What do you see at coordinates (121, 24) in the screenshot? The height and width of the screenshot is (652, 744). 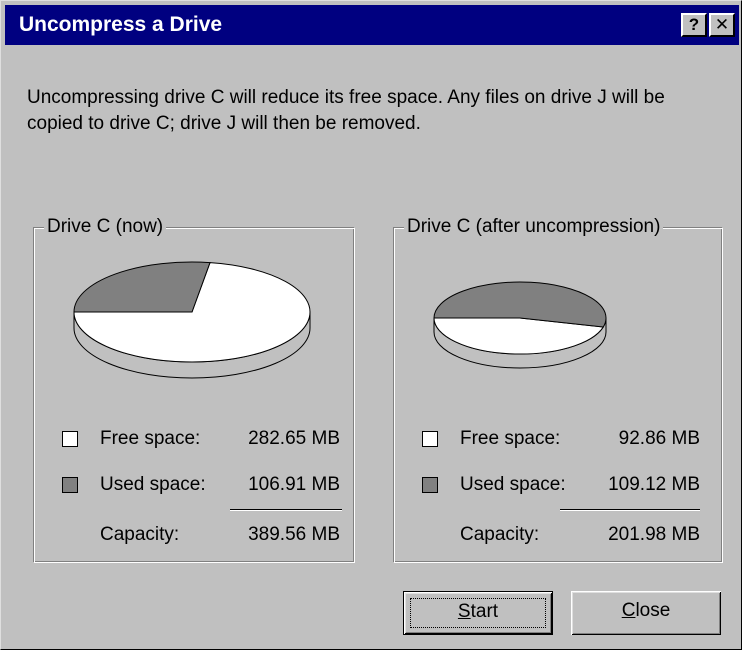 I see `window-title: Uncompress a Drive` at bounding box center [121, 24].